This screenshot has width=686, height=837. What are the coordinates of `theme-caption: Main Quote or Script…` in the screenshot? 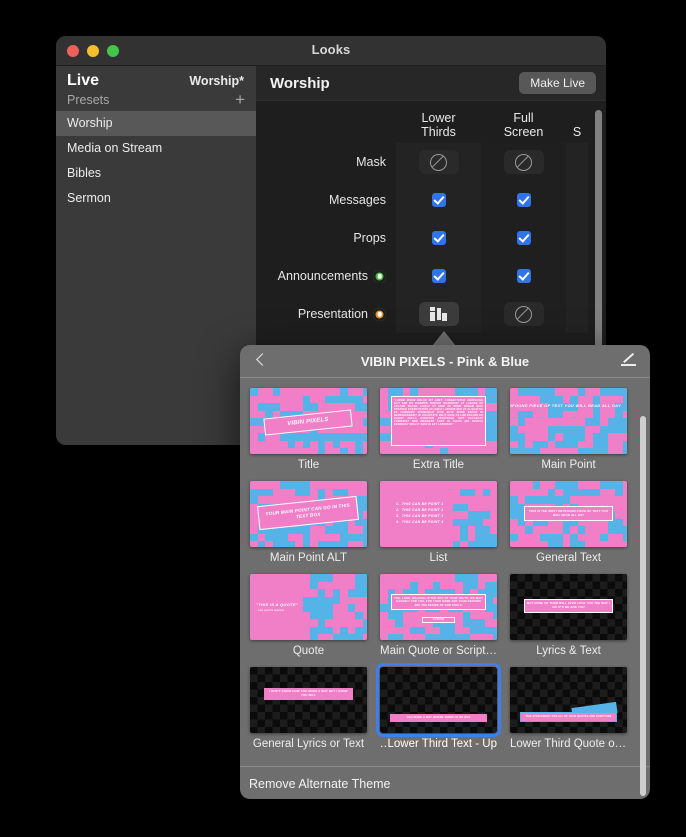 It's located at (438, 651).